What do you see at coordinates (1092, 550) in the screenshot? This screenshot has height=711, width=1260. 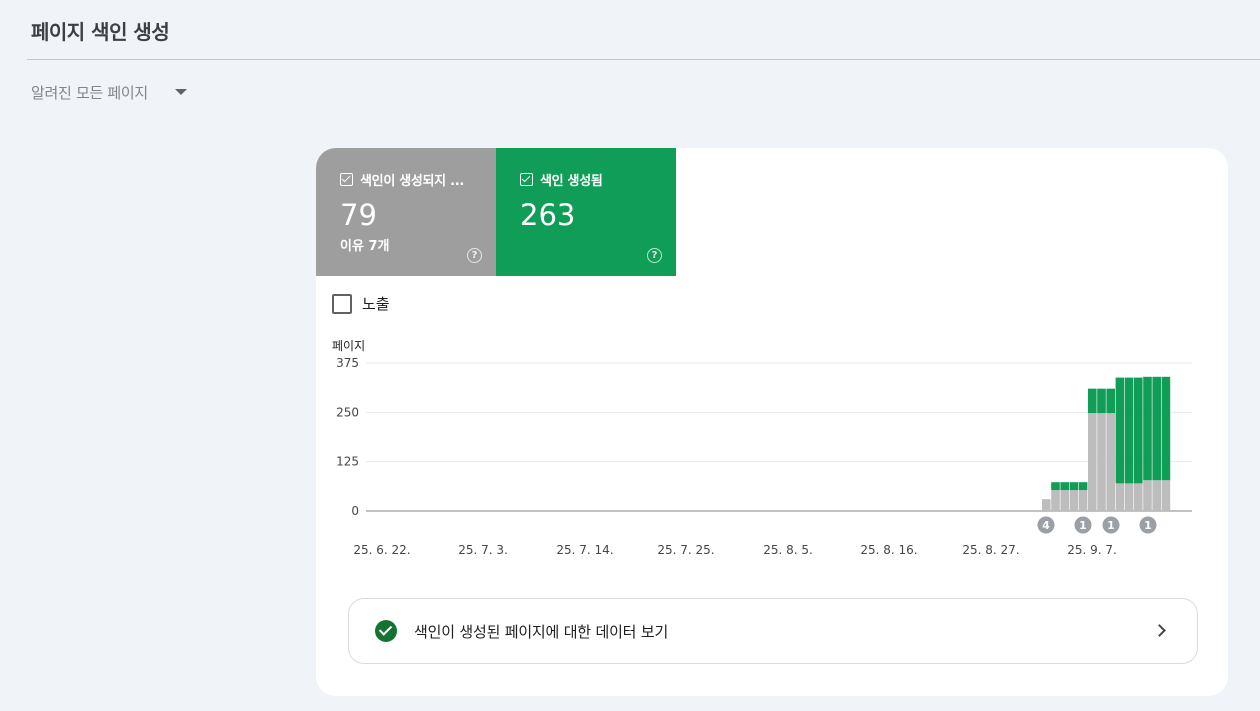 I see `x-tick-label: 25. 9. 7.` at bounding box center [1092, 550].